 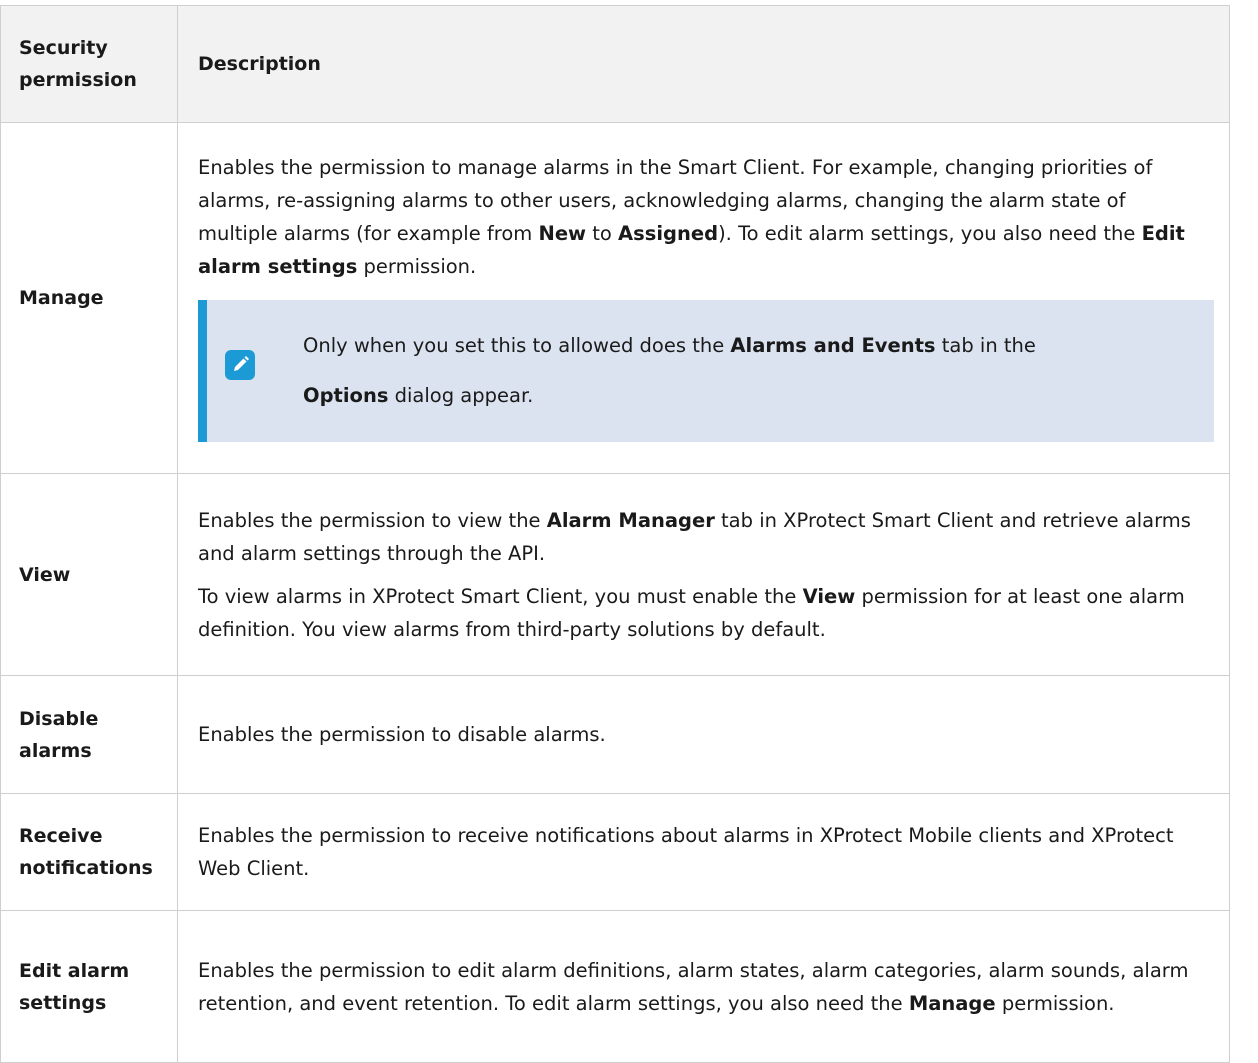 What do you see at coordinates (89, 574) in the screenshot?
I see `permission-view: View` at bounding box center [89, 574].